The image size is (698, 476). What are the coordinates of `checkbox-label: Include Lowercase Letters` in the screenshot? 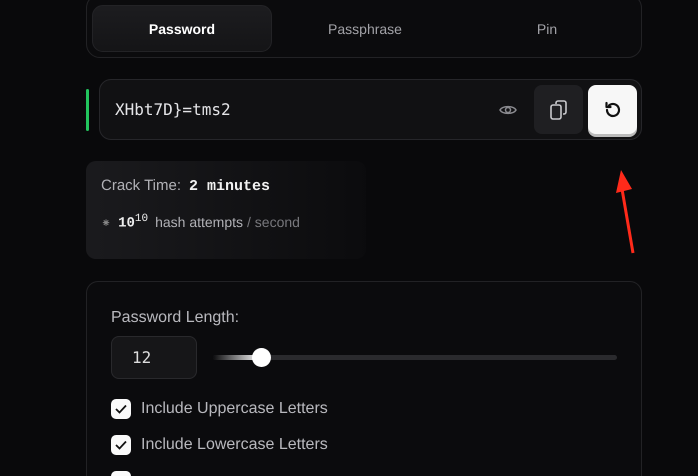 It's located at (234, 445).